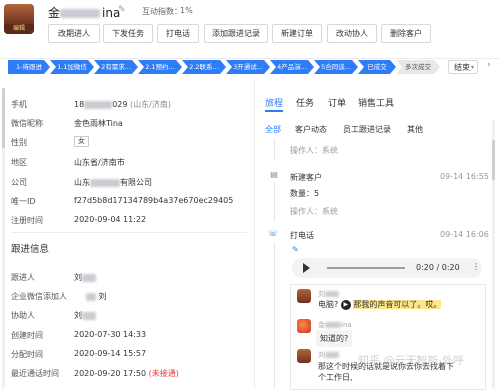  Describe the element at coordinates (302, 235) in the screenshot. I see `event-title: 打电话` at that location.